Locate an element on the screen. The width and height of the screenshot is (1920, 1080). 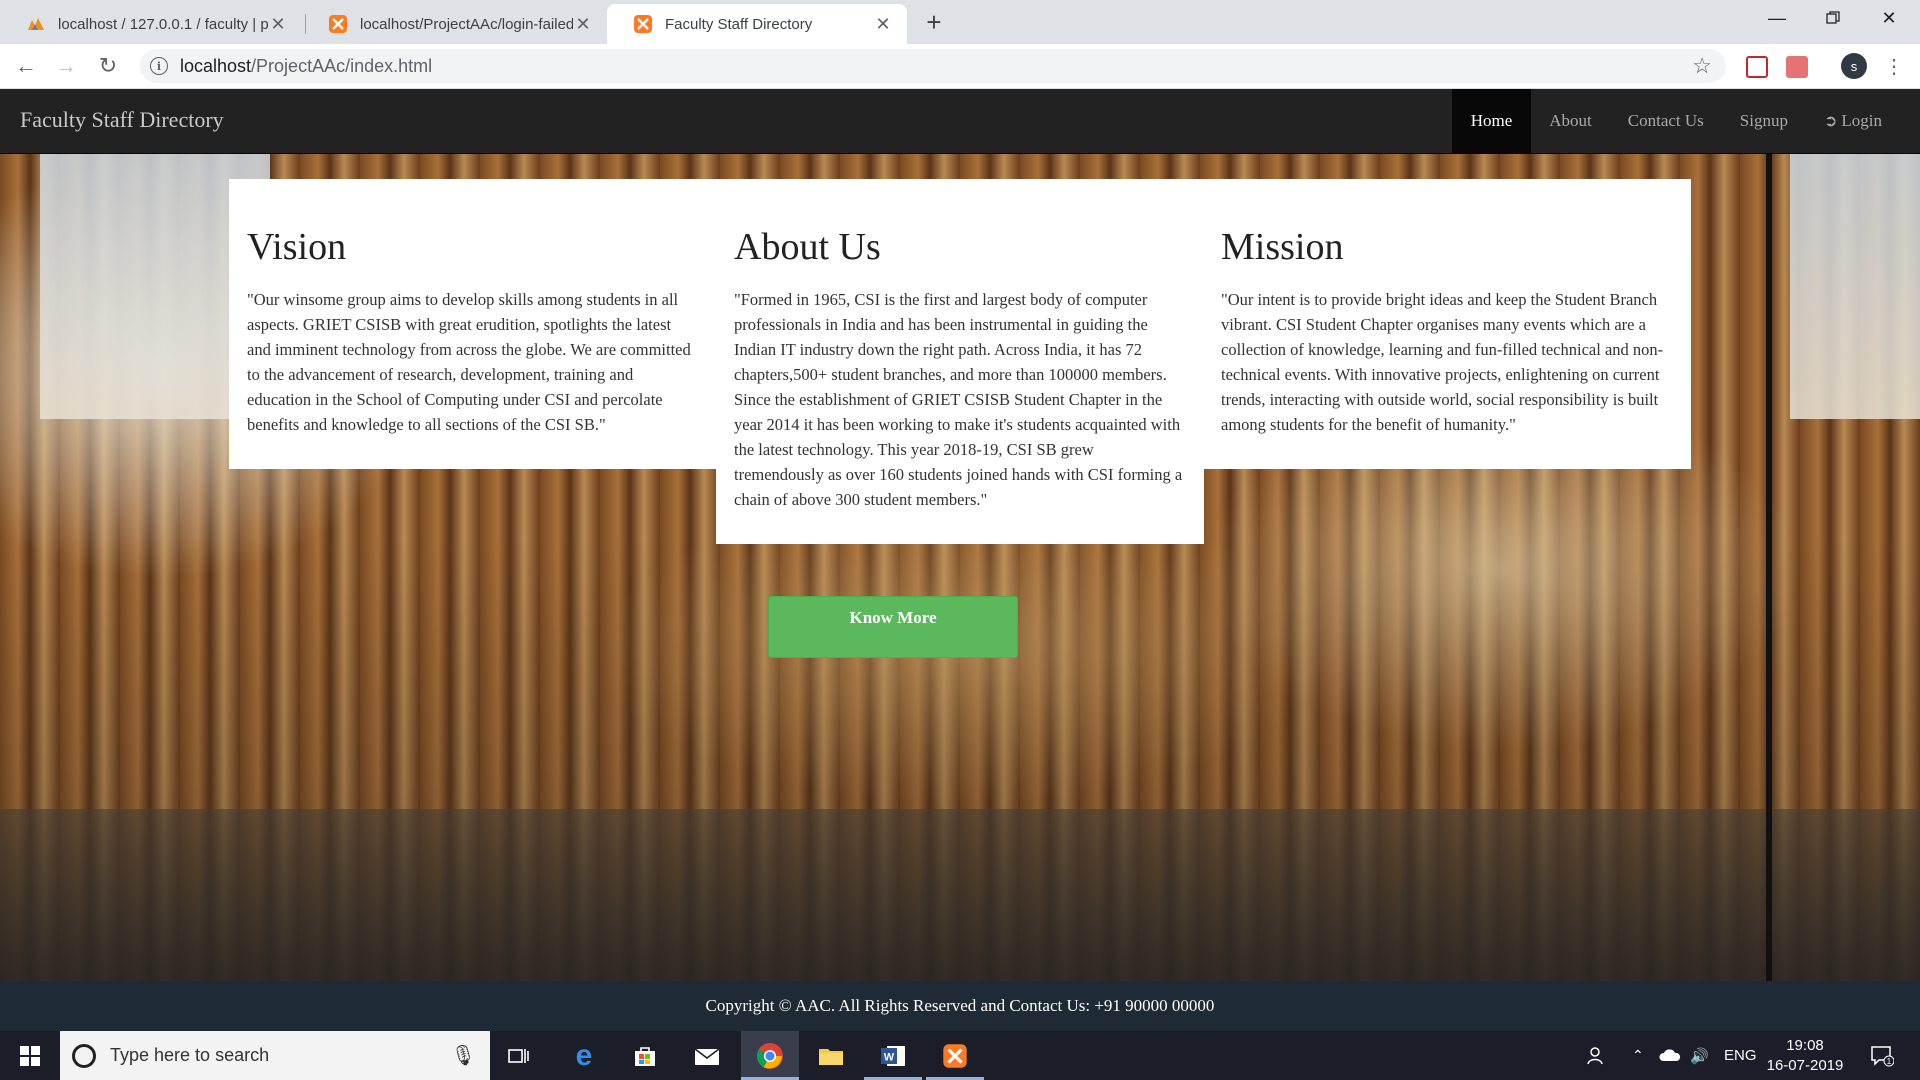
tab-phpmyadmin: localhost / 127.0.0.1 / faculty | ph ✕ is located at coordinates (151, 24).